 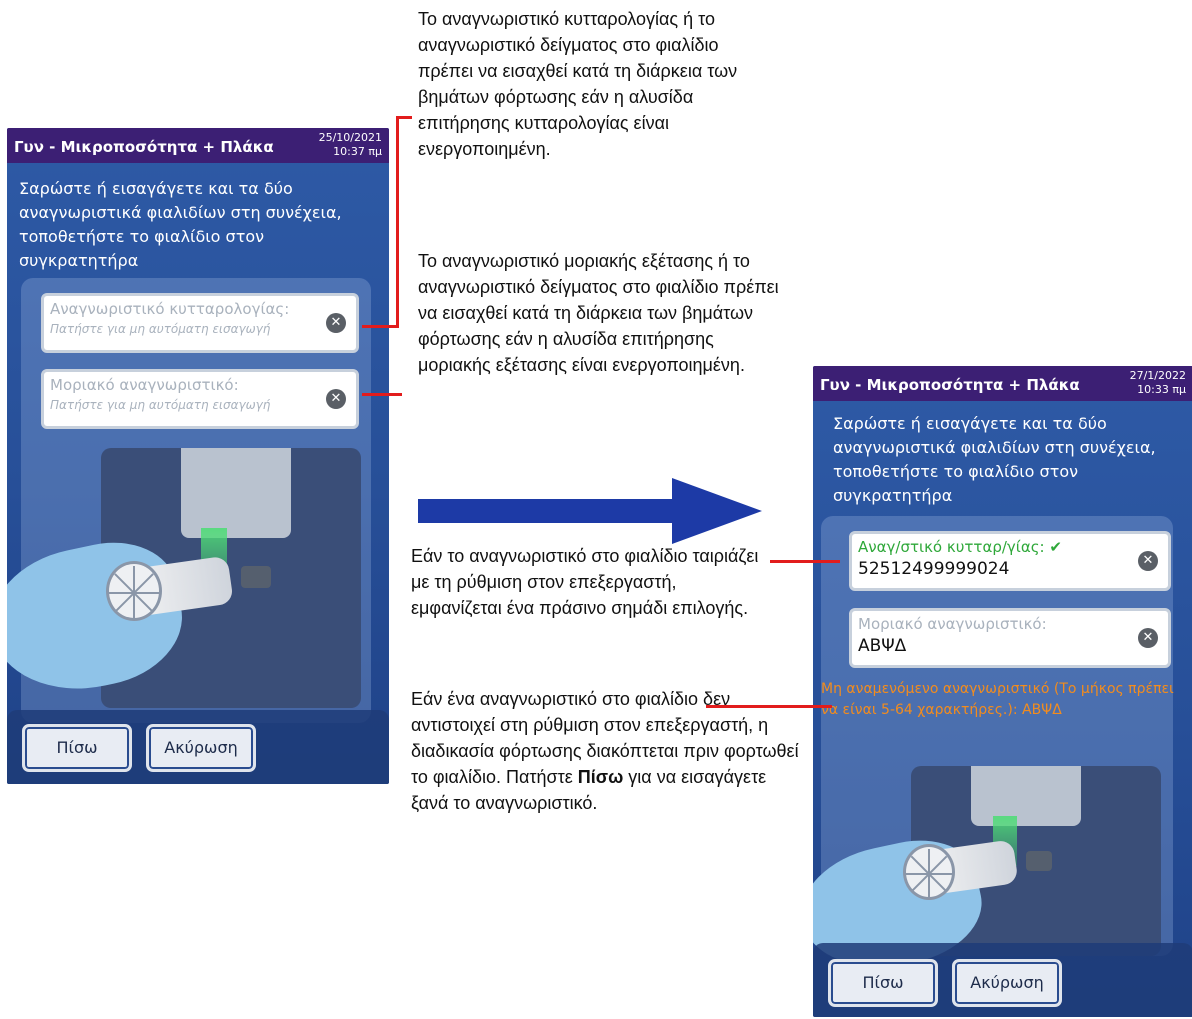 What do you see at coordinates (934, 569) in the screenshot?
I see `cytology-id-value: 52512499999024` at bounding box center [934, 569].